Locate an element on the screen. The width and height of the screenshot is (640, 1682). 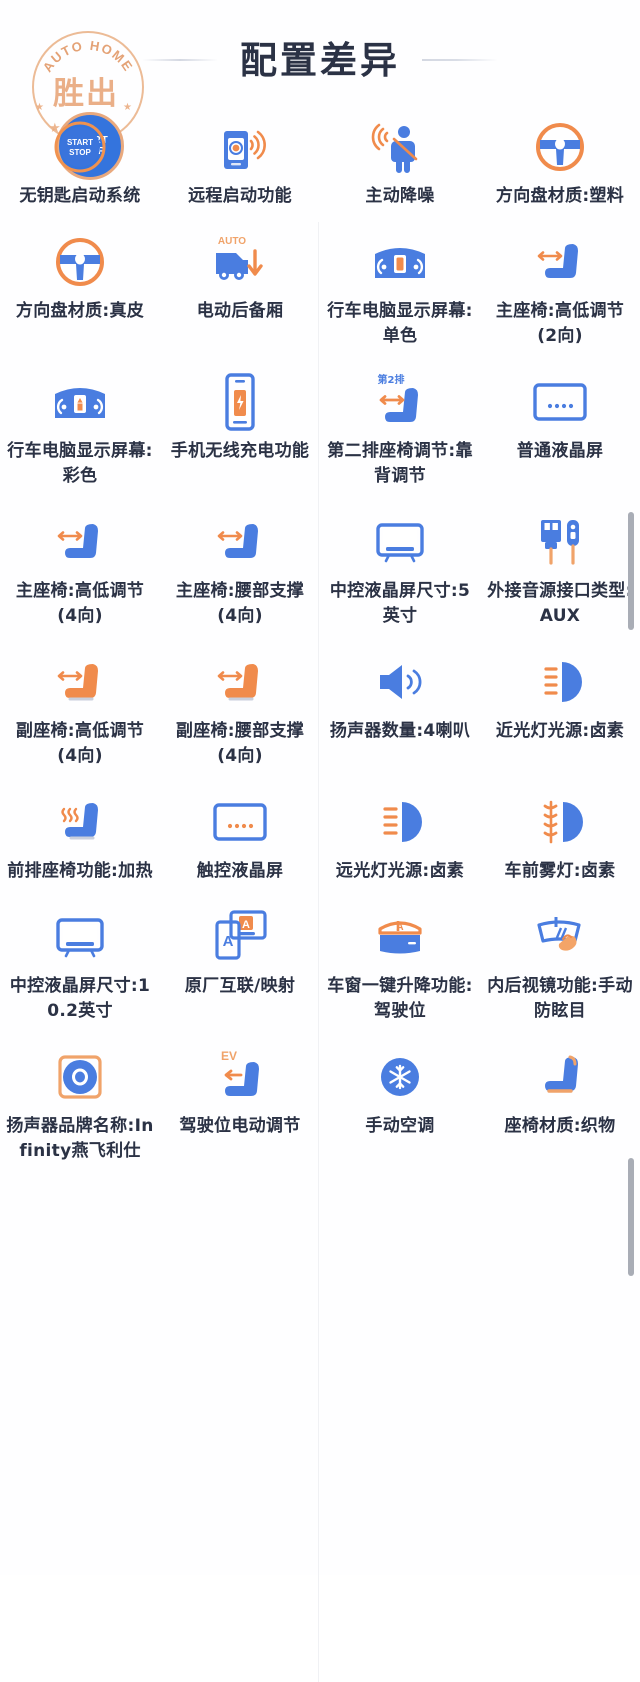
low-beam-light-icon is located at coordinates (560, 682).